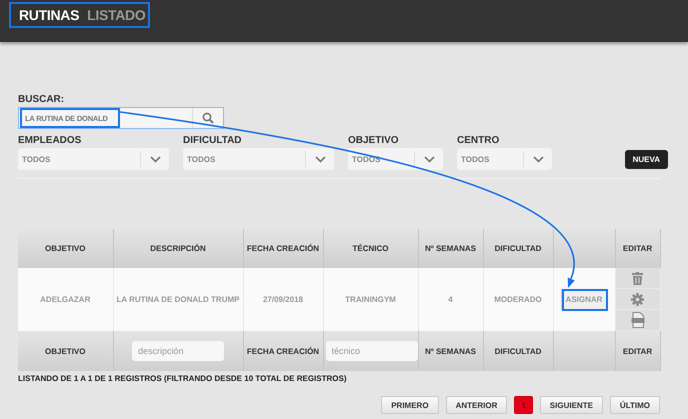 This screenshot has height=419, width=688. Describe the element at coordinates (450, 299) in the screenshot. I see `table-cell: 4` at that location.